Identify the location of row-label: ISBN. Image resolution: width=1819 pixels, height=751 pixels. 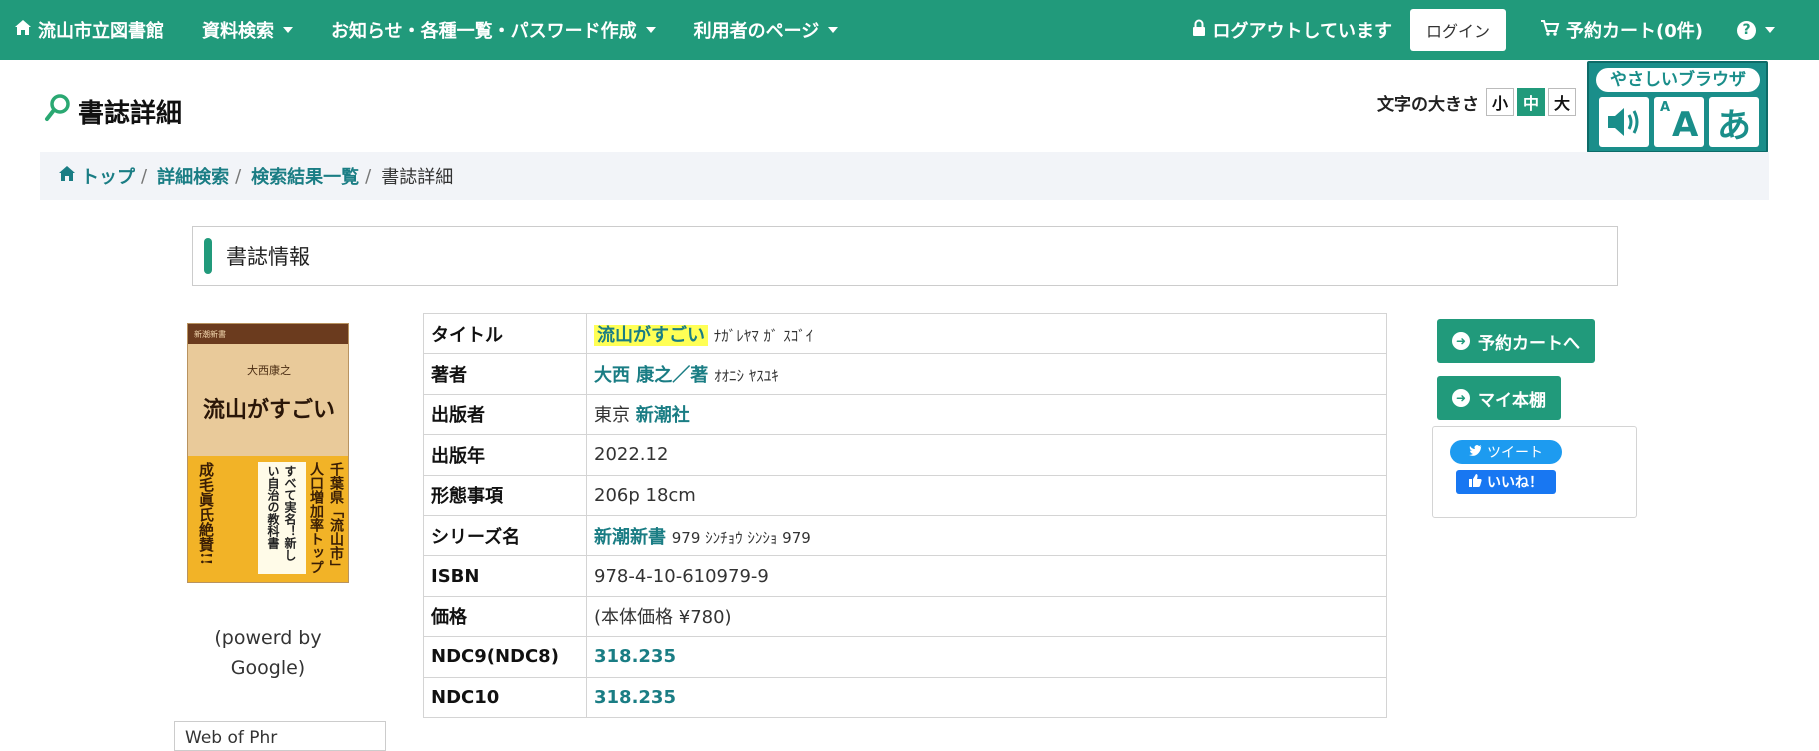
(505, 576).